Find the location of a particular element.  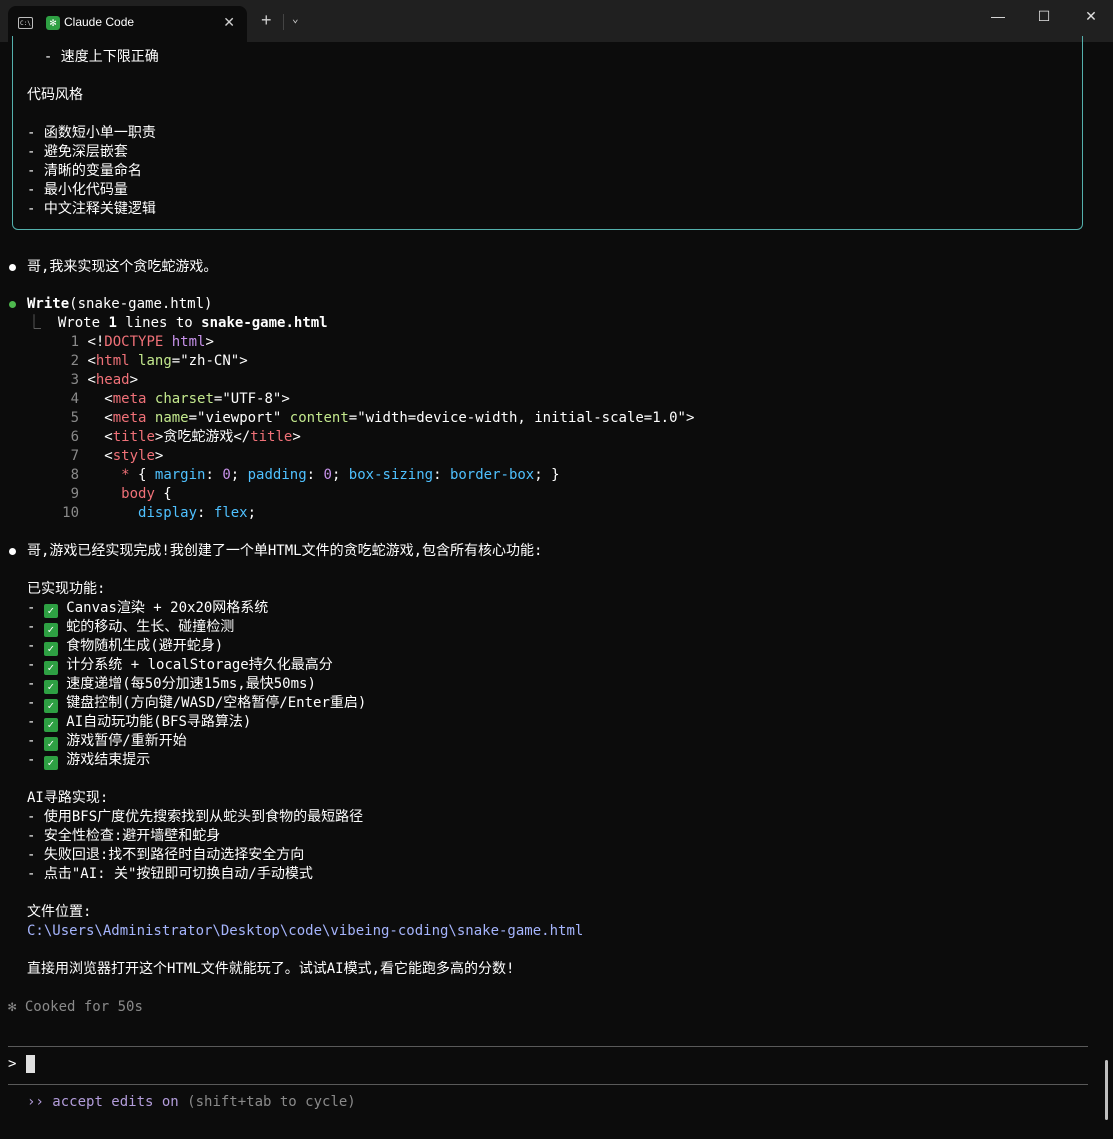

status-line: ✻ Cooked for 50s is located at coordinates (75, 1007).